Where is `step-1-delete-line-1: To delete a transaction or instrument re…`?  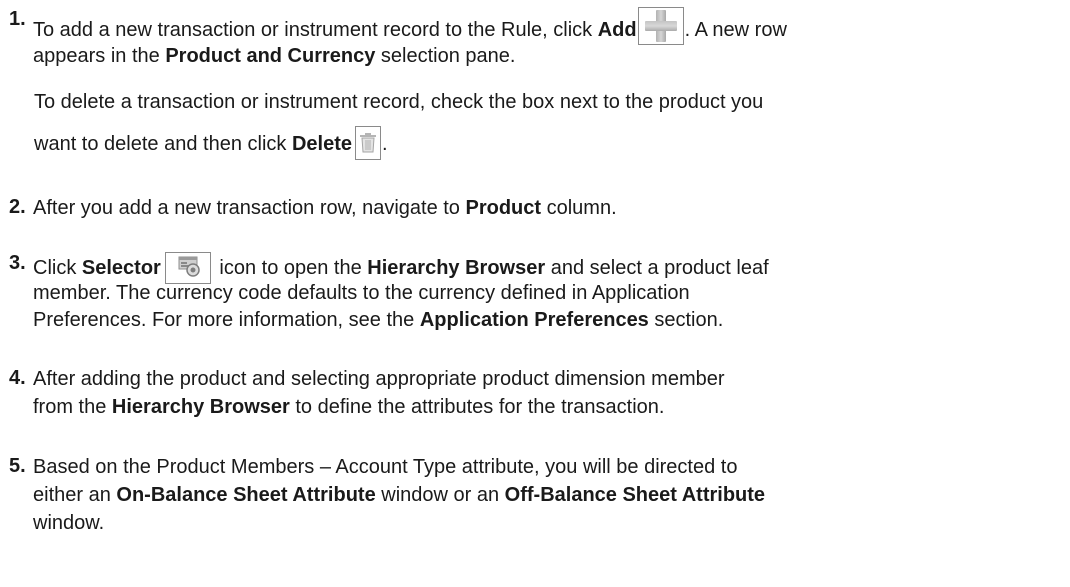 step-1-delete-line-1: To delete a transaction or instrument re… is located at coordinates (399, 102).